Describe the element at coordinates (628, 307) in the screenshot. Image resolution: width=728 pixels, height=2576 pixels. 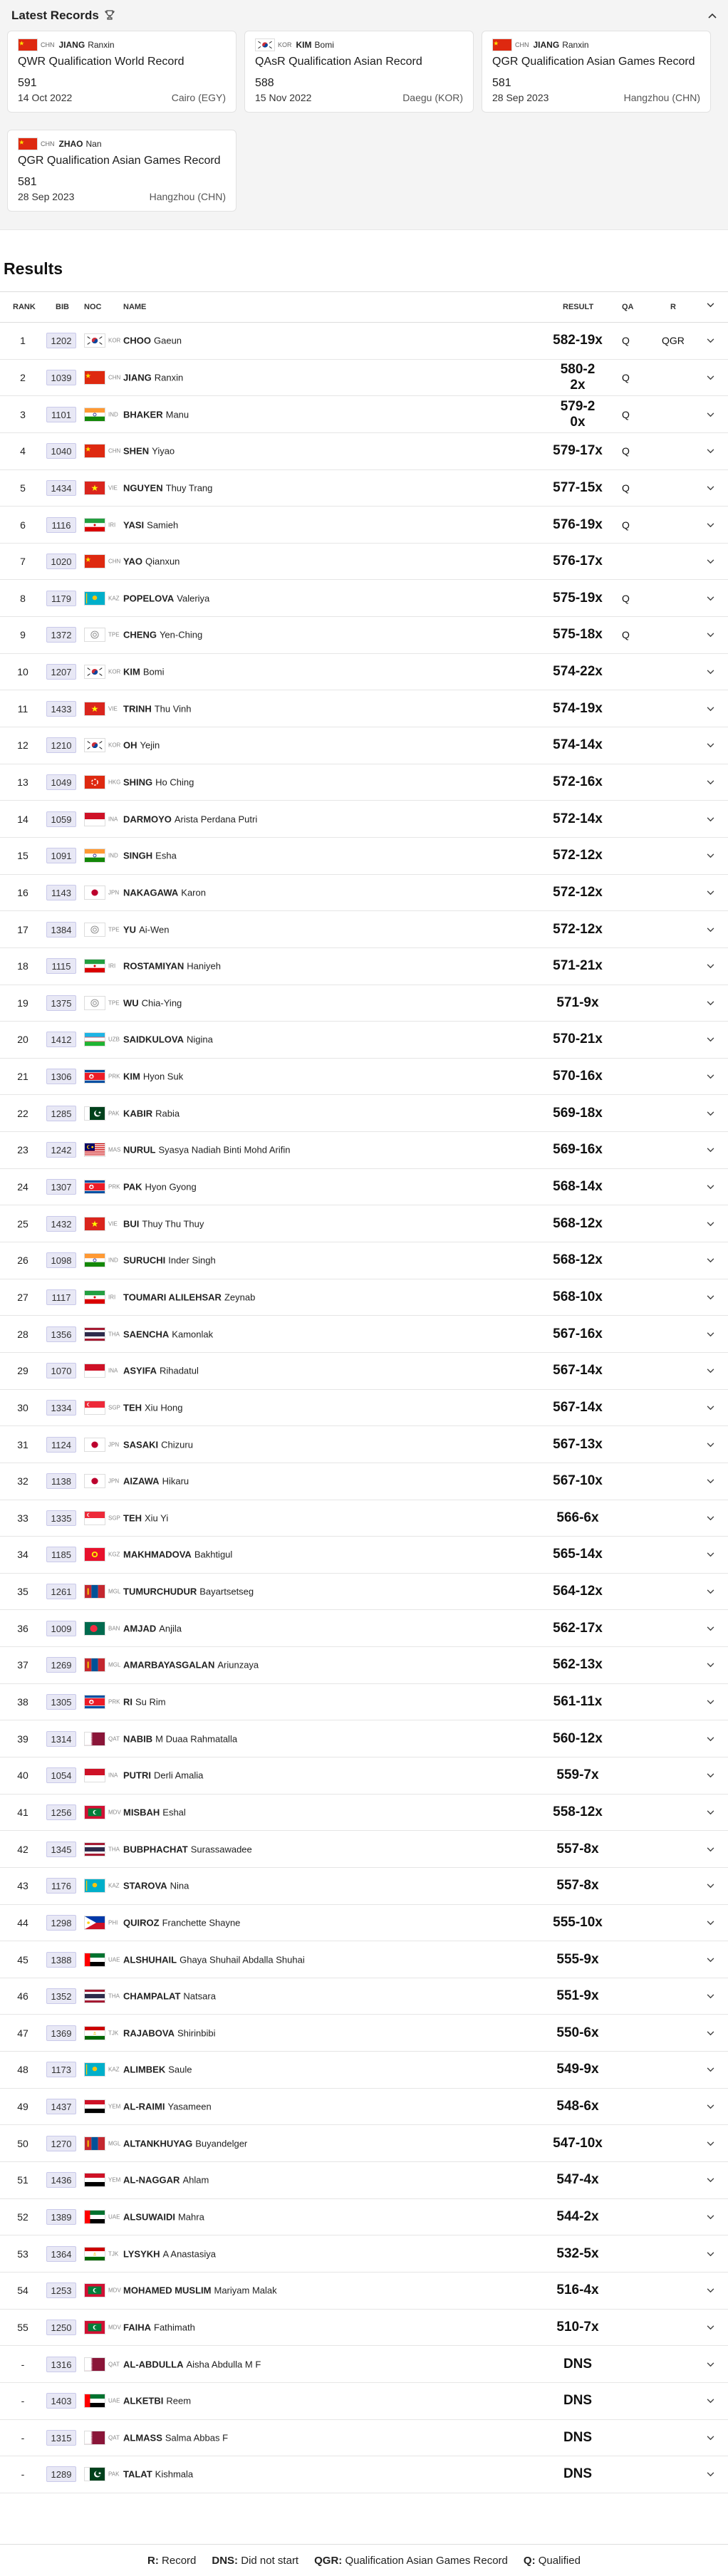
I see `qa-header: QA` at that location.